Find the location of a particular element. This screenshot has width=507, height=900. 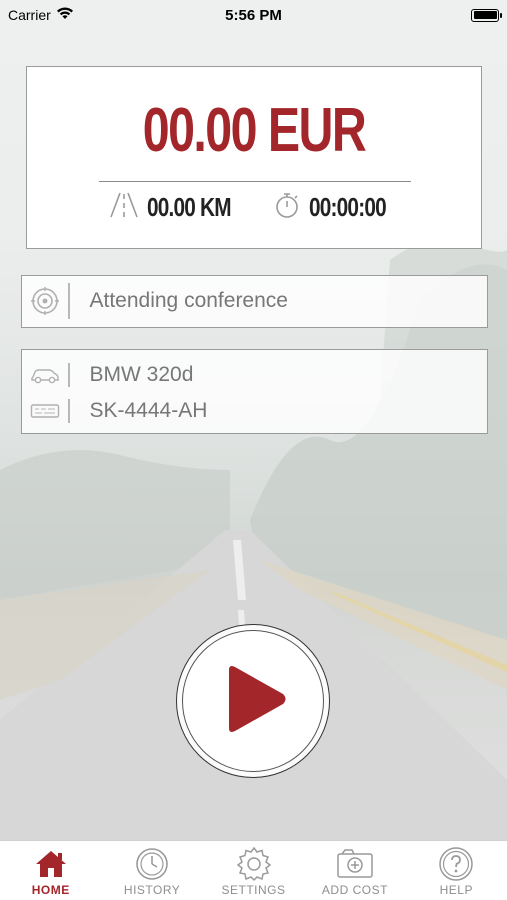

status-bar: Carrier 5:56 PM is located at coordinates (253, 15).